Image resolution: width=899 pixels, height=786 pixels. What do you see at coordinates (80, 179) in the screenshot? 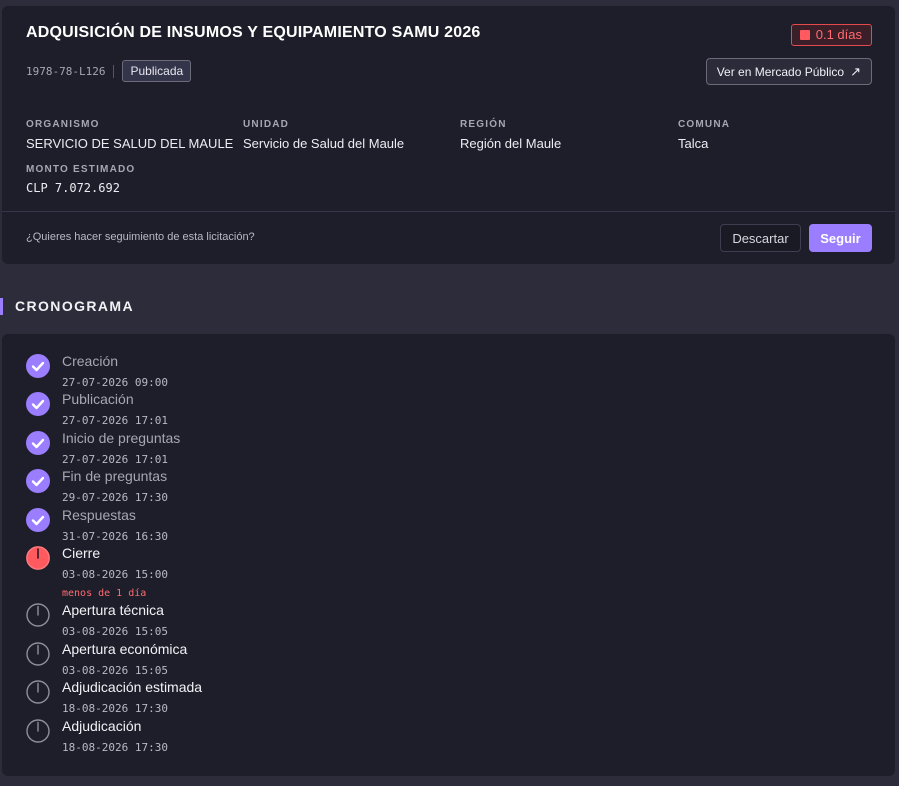
I see `field-monto: MONTO ESTIMADO CLP 7.072.692` at bounding box center [80, 179].